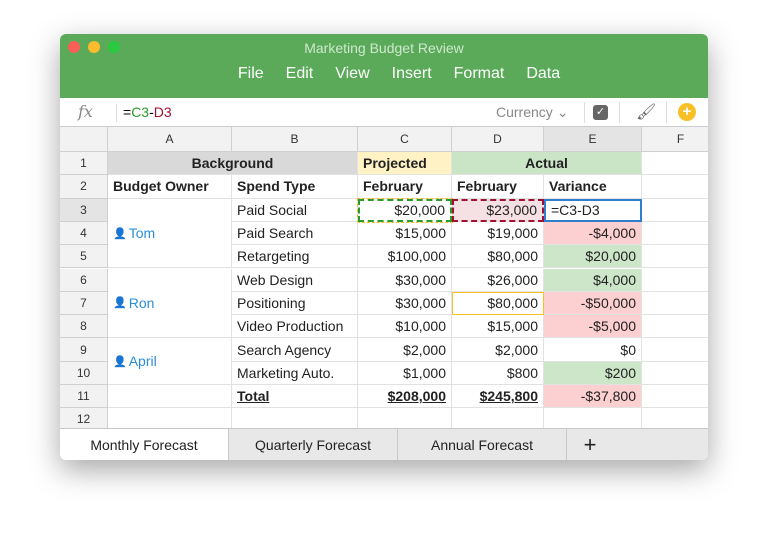 Image resolution: width=768 pixels, height=546 pixels. Describe the element at coordinates (352, 74) in the screenshot. I see `menu-view: View` at that location.